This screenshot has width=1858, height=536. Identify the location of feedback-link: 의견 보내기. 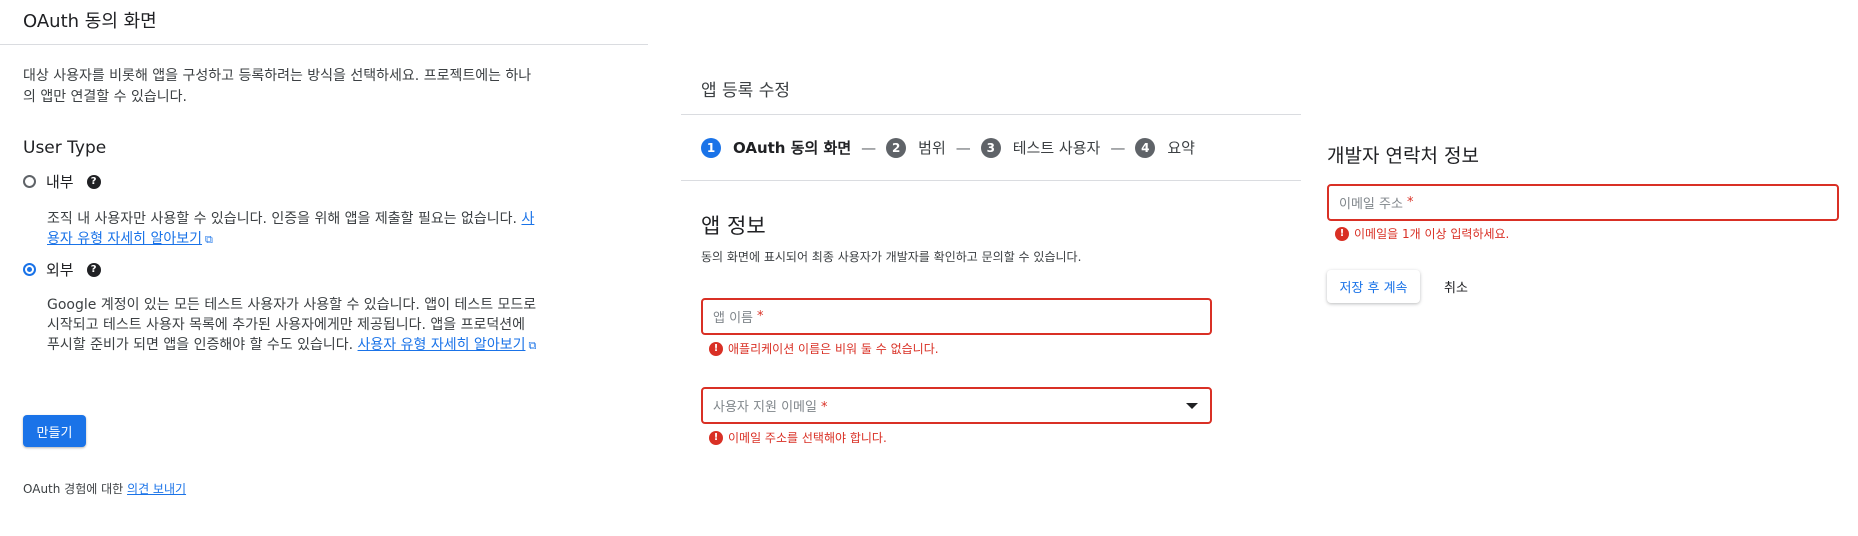
(156, 489).